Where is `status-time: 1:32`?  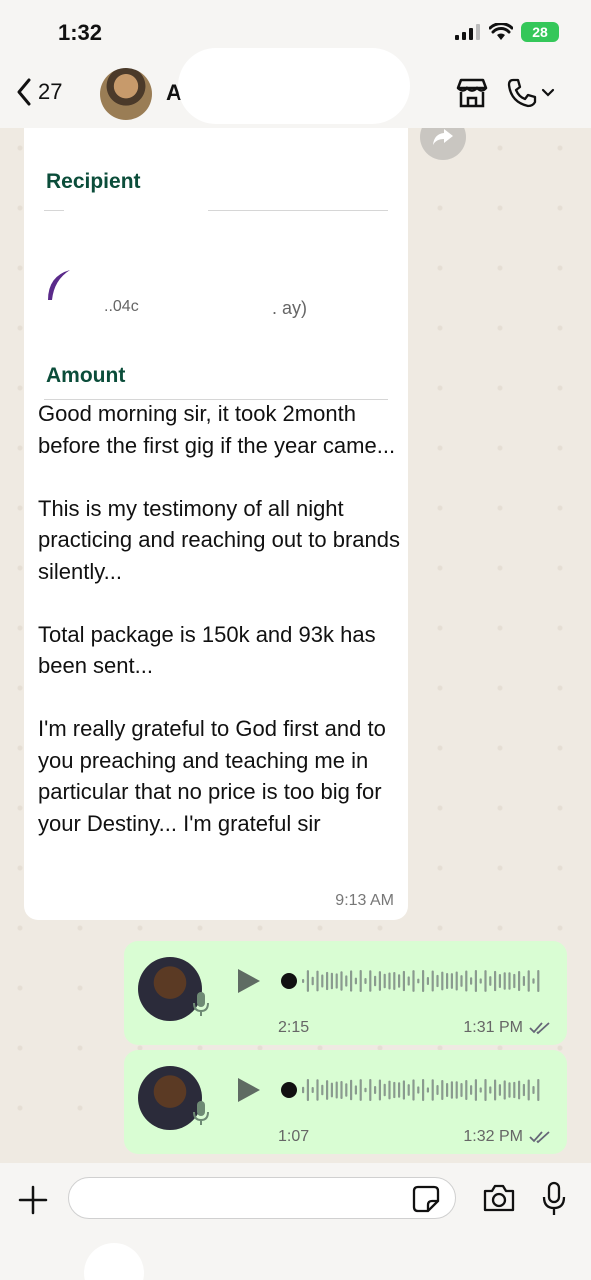 status-time: 1:32 is located at coordinates (80, 32).